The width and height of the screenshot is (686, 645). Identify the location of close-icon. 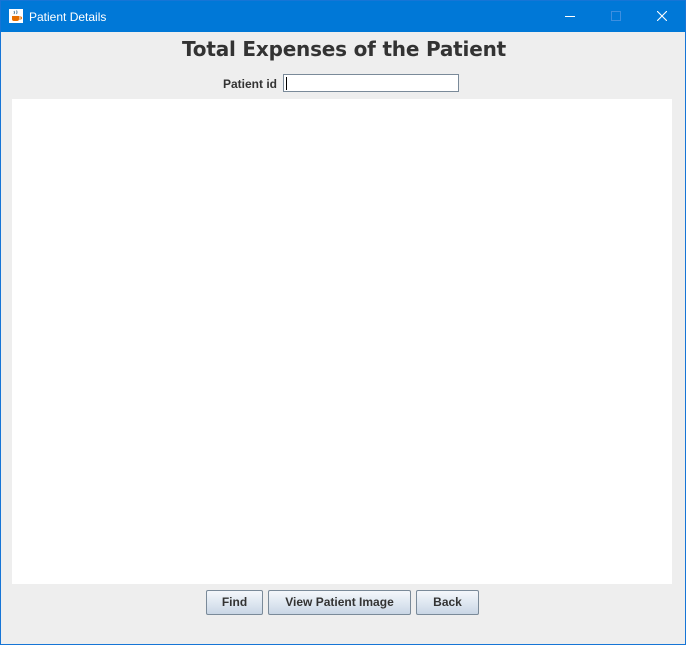
(662, 16).